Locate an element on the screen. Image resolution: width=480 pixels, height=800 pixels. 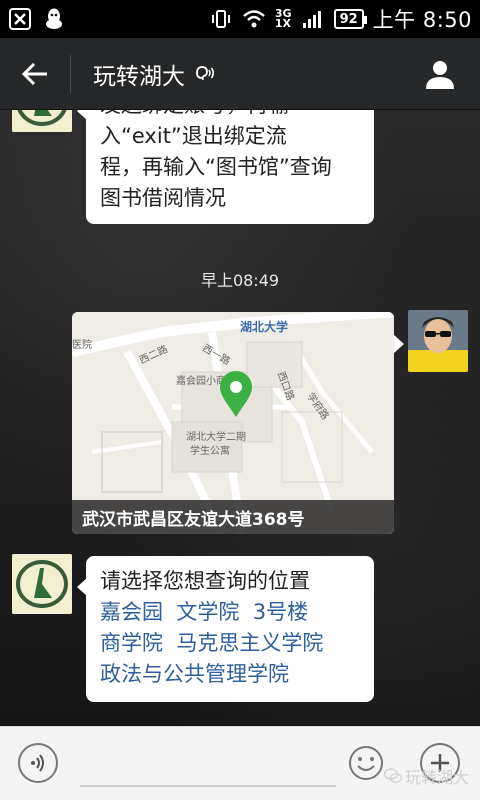
message-input-bar is located at coordinates (240, 763).